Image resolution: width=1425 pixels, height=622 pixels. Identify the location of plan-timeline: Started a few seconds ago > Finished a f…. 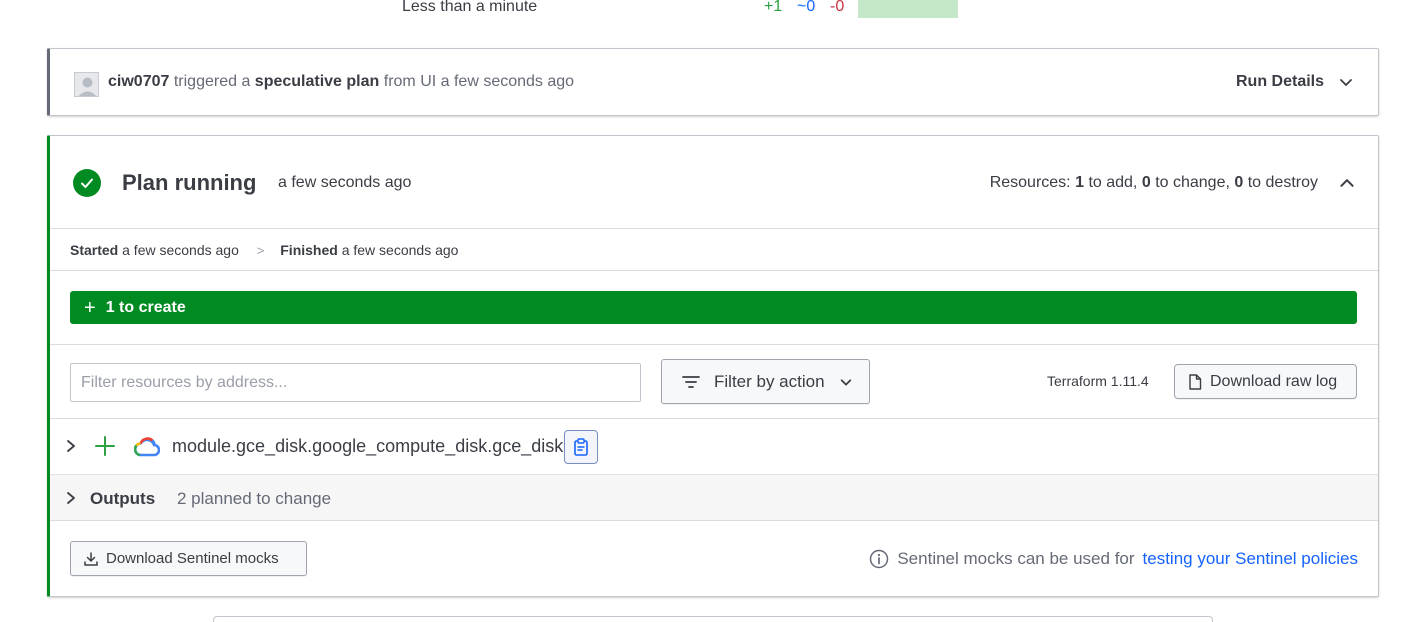
(714, 250).